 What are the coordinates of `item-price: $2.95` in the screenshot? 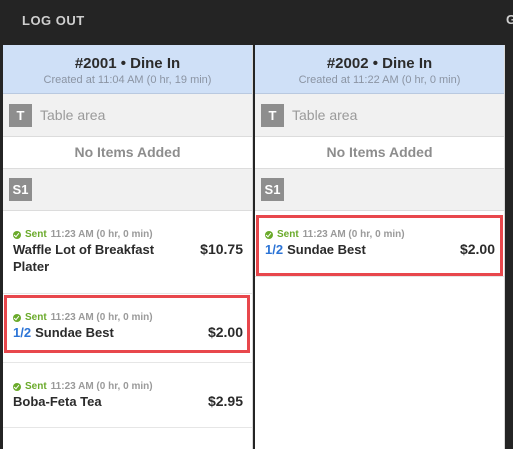 It's located at (225, 401).